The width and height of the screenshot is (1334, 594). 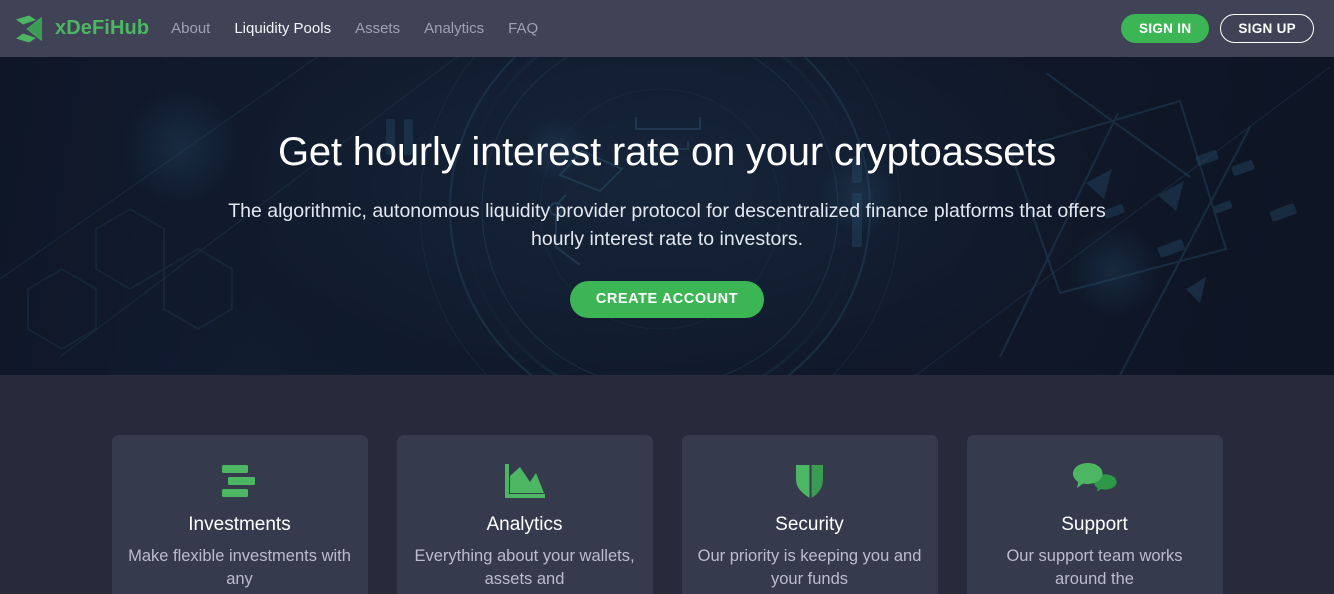 I want to click on create-account-button: CREATE ACCOUNT, so click(x=667, y=299).